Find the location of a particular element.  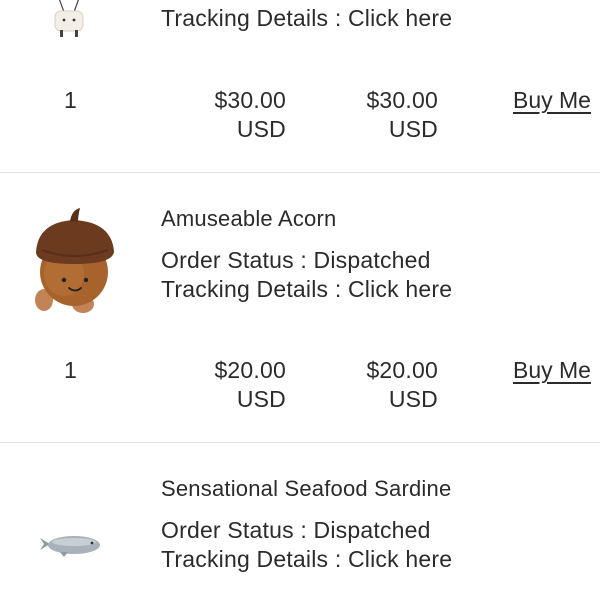

total-price: $30.00 USD is located at coordinates (378, 115).